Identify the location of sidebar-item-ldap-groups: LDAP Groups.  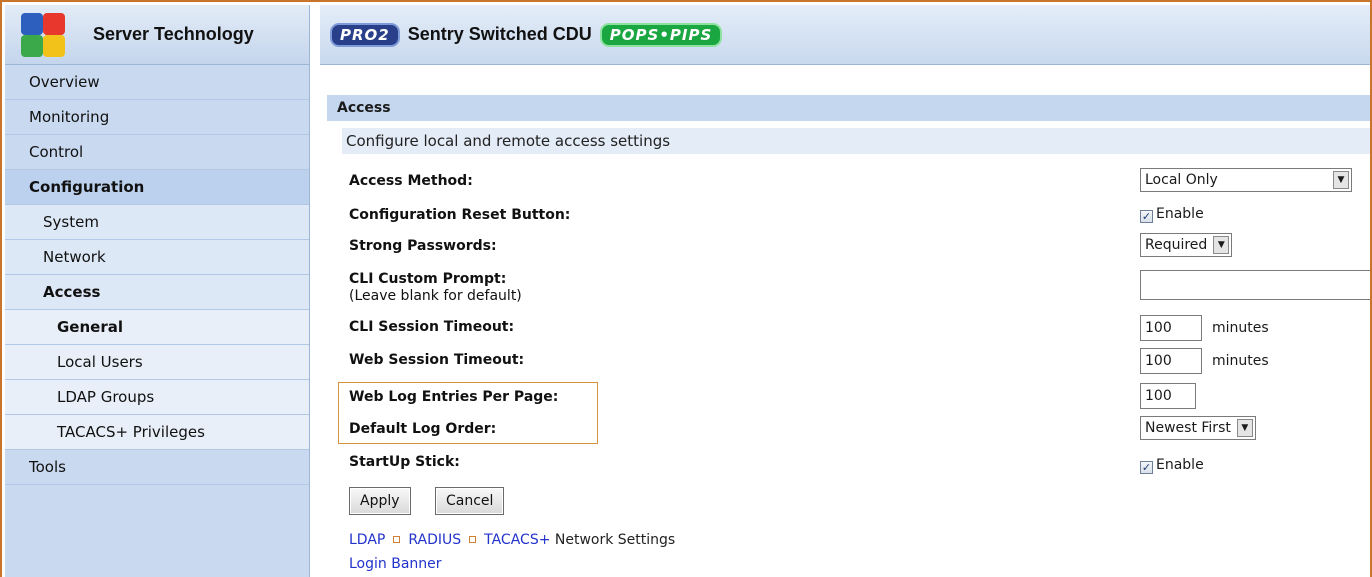
(157, 397).